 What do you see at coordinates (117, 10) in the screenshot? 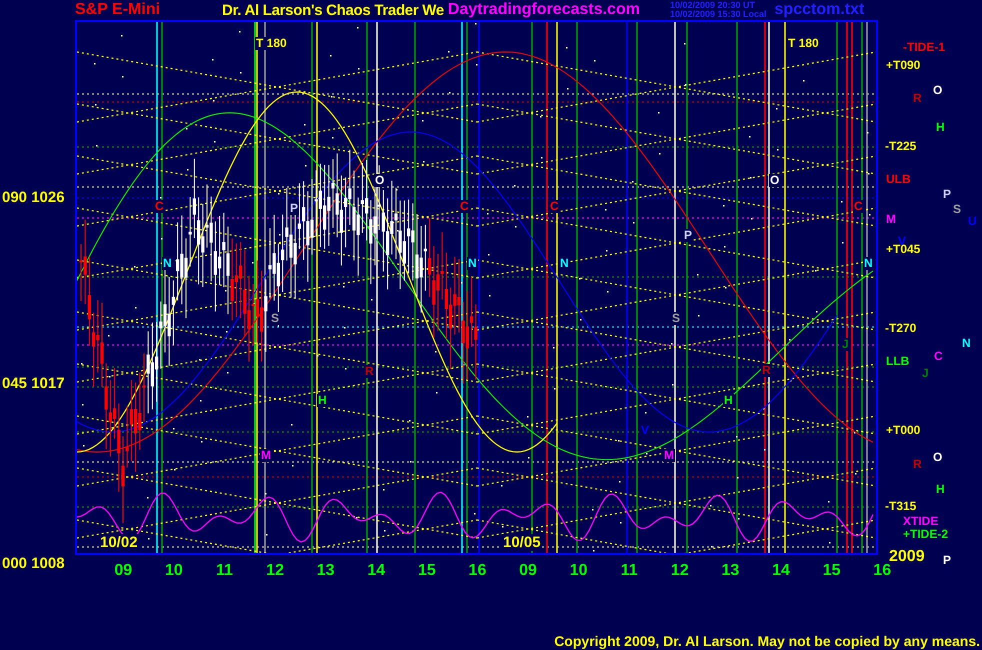
I see `symbol-title: S&P E-Mini` at bounding box center [117, 10].